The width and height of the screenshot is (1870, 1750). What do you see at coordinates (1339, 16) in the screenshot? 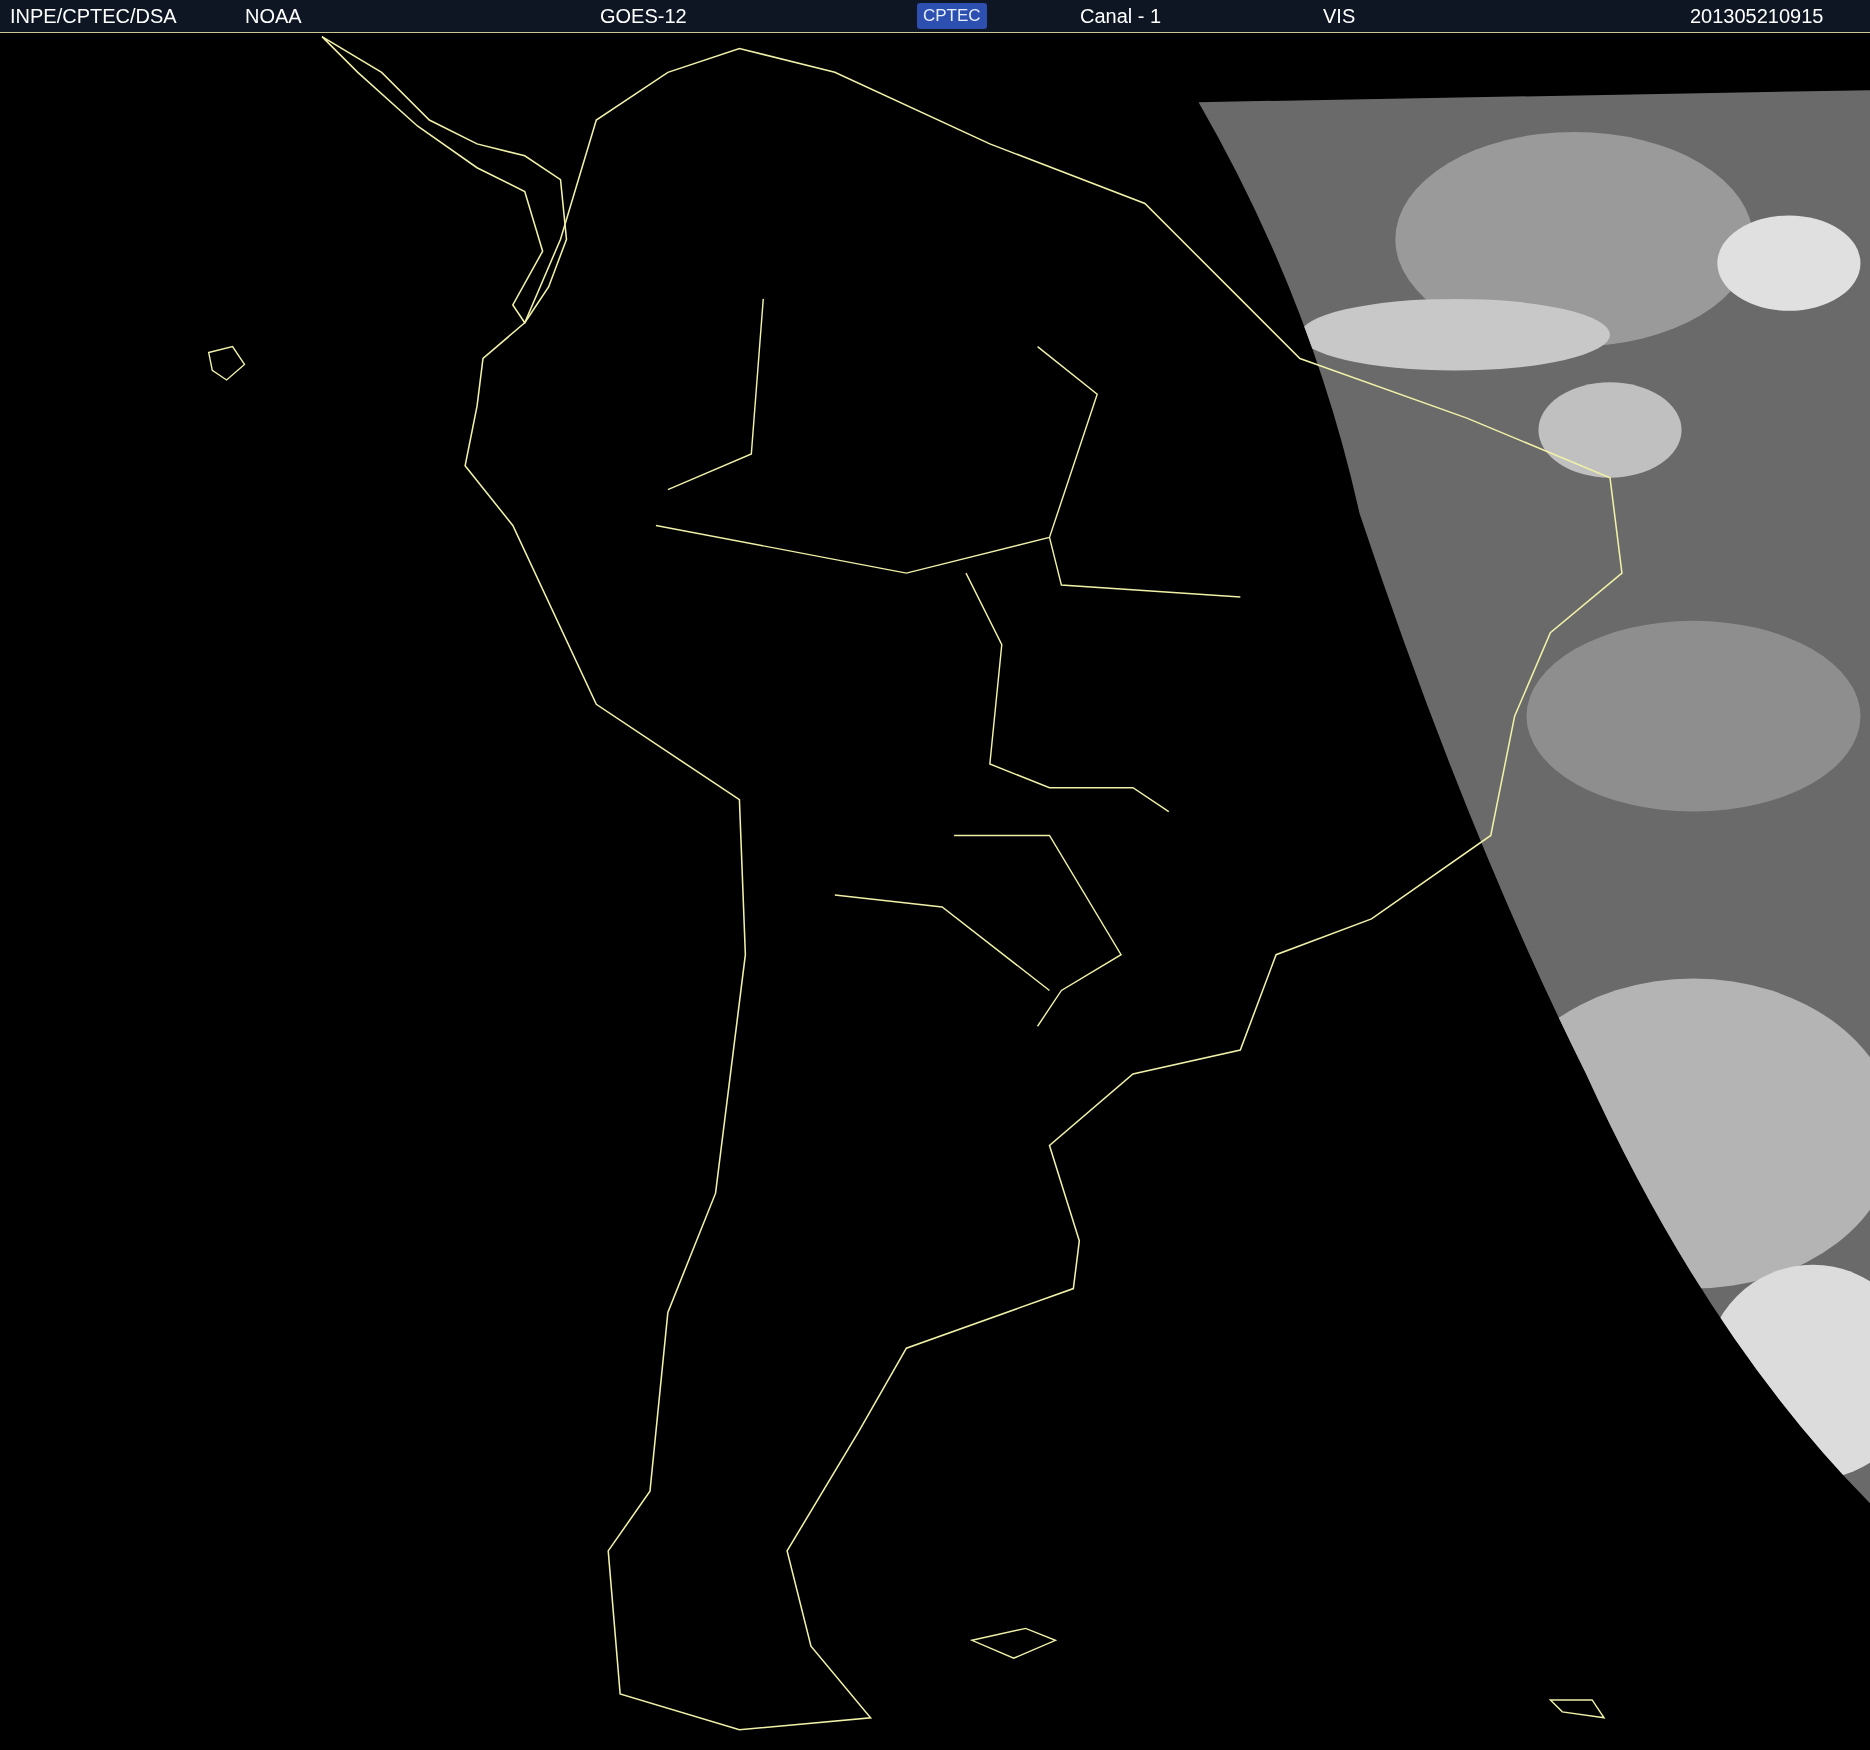
I see `header-label: VIS` at bounding box center [1339, 16].